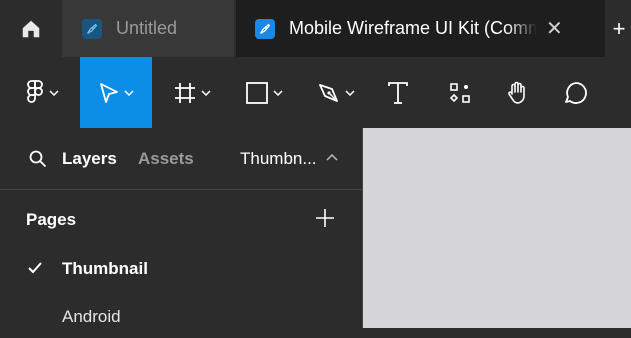 This screenshot has height=338, width=631. What do you see at coordinates (91, 316) in the screenshot?
I see `page-label: Android` at bounding box center [91, 316].